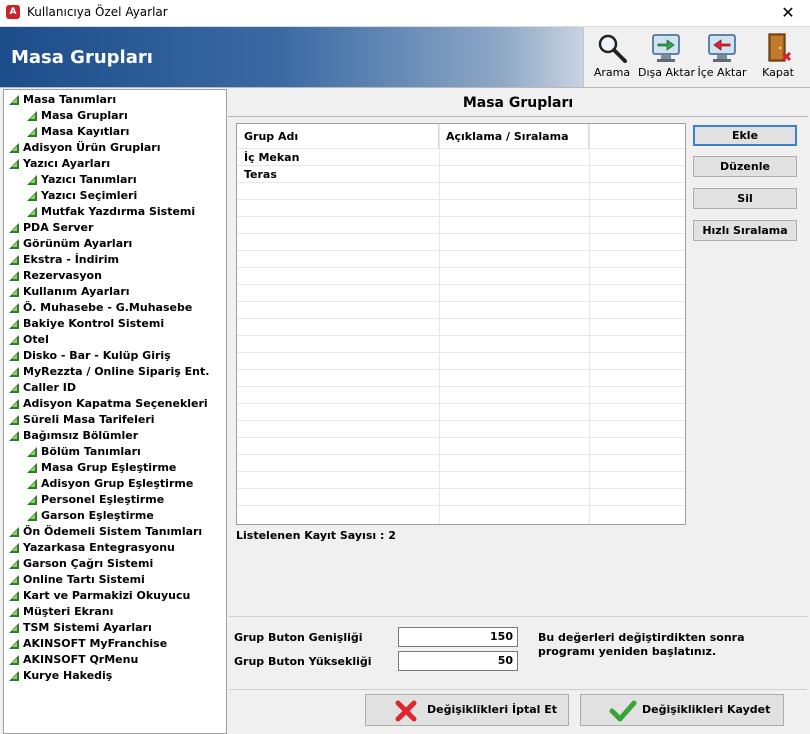  I want to click on close-button: Kapat, so click(778, 57).